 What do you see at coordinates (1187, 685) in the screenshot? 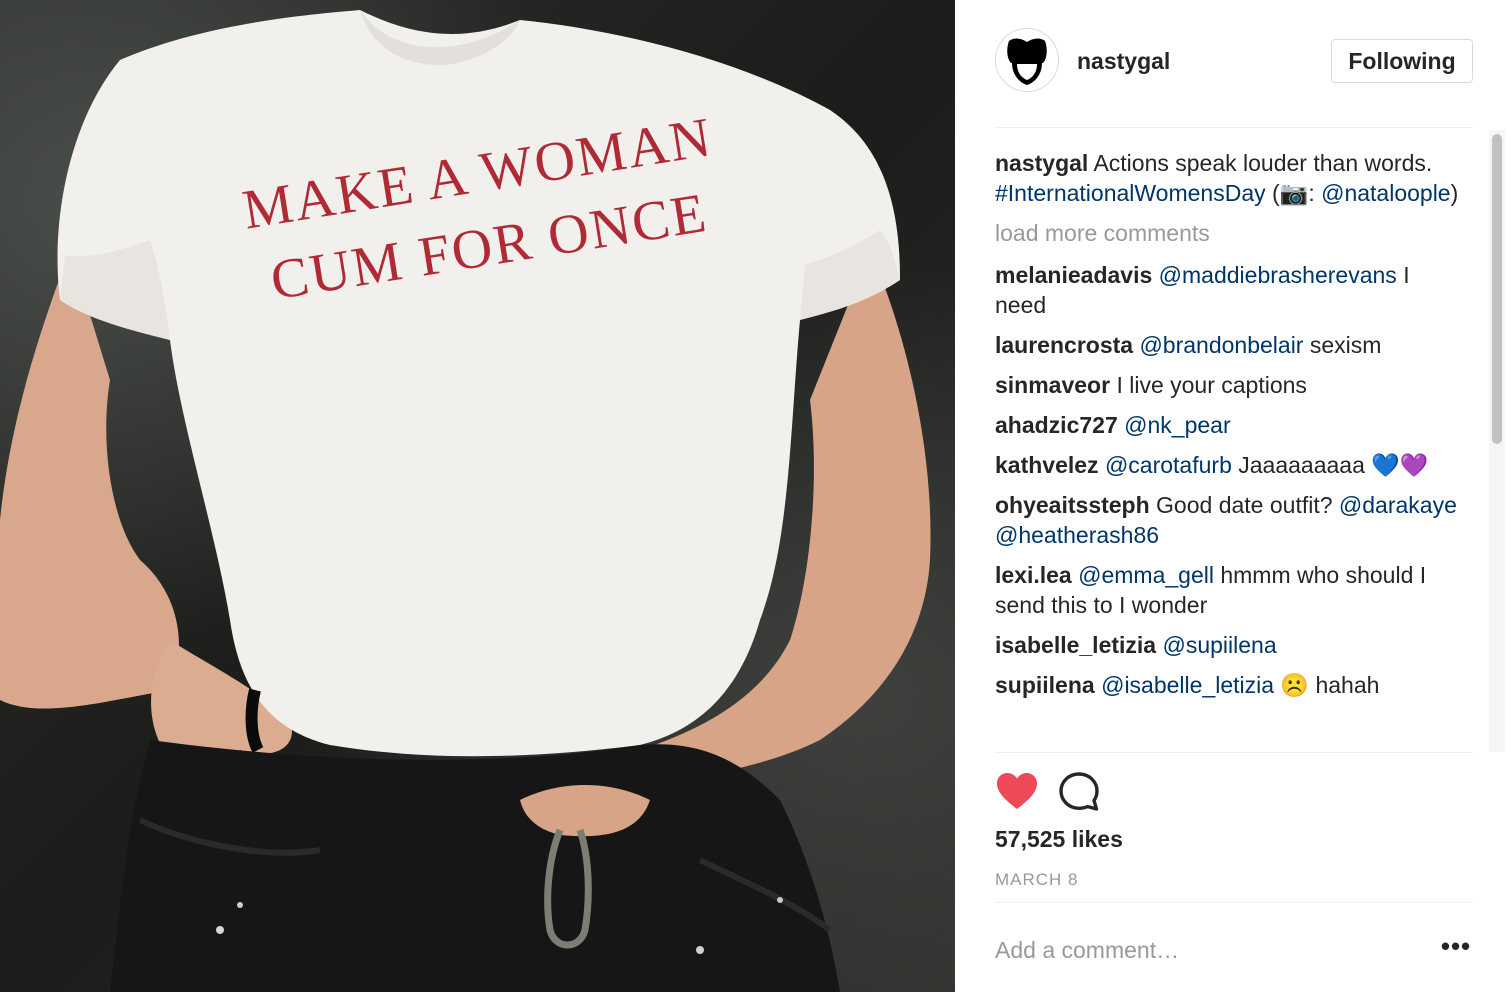
I see `comment-mention: @isabelle_letizia` at bounding box center [1187, 685].